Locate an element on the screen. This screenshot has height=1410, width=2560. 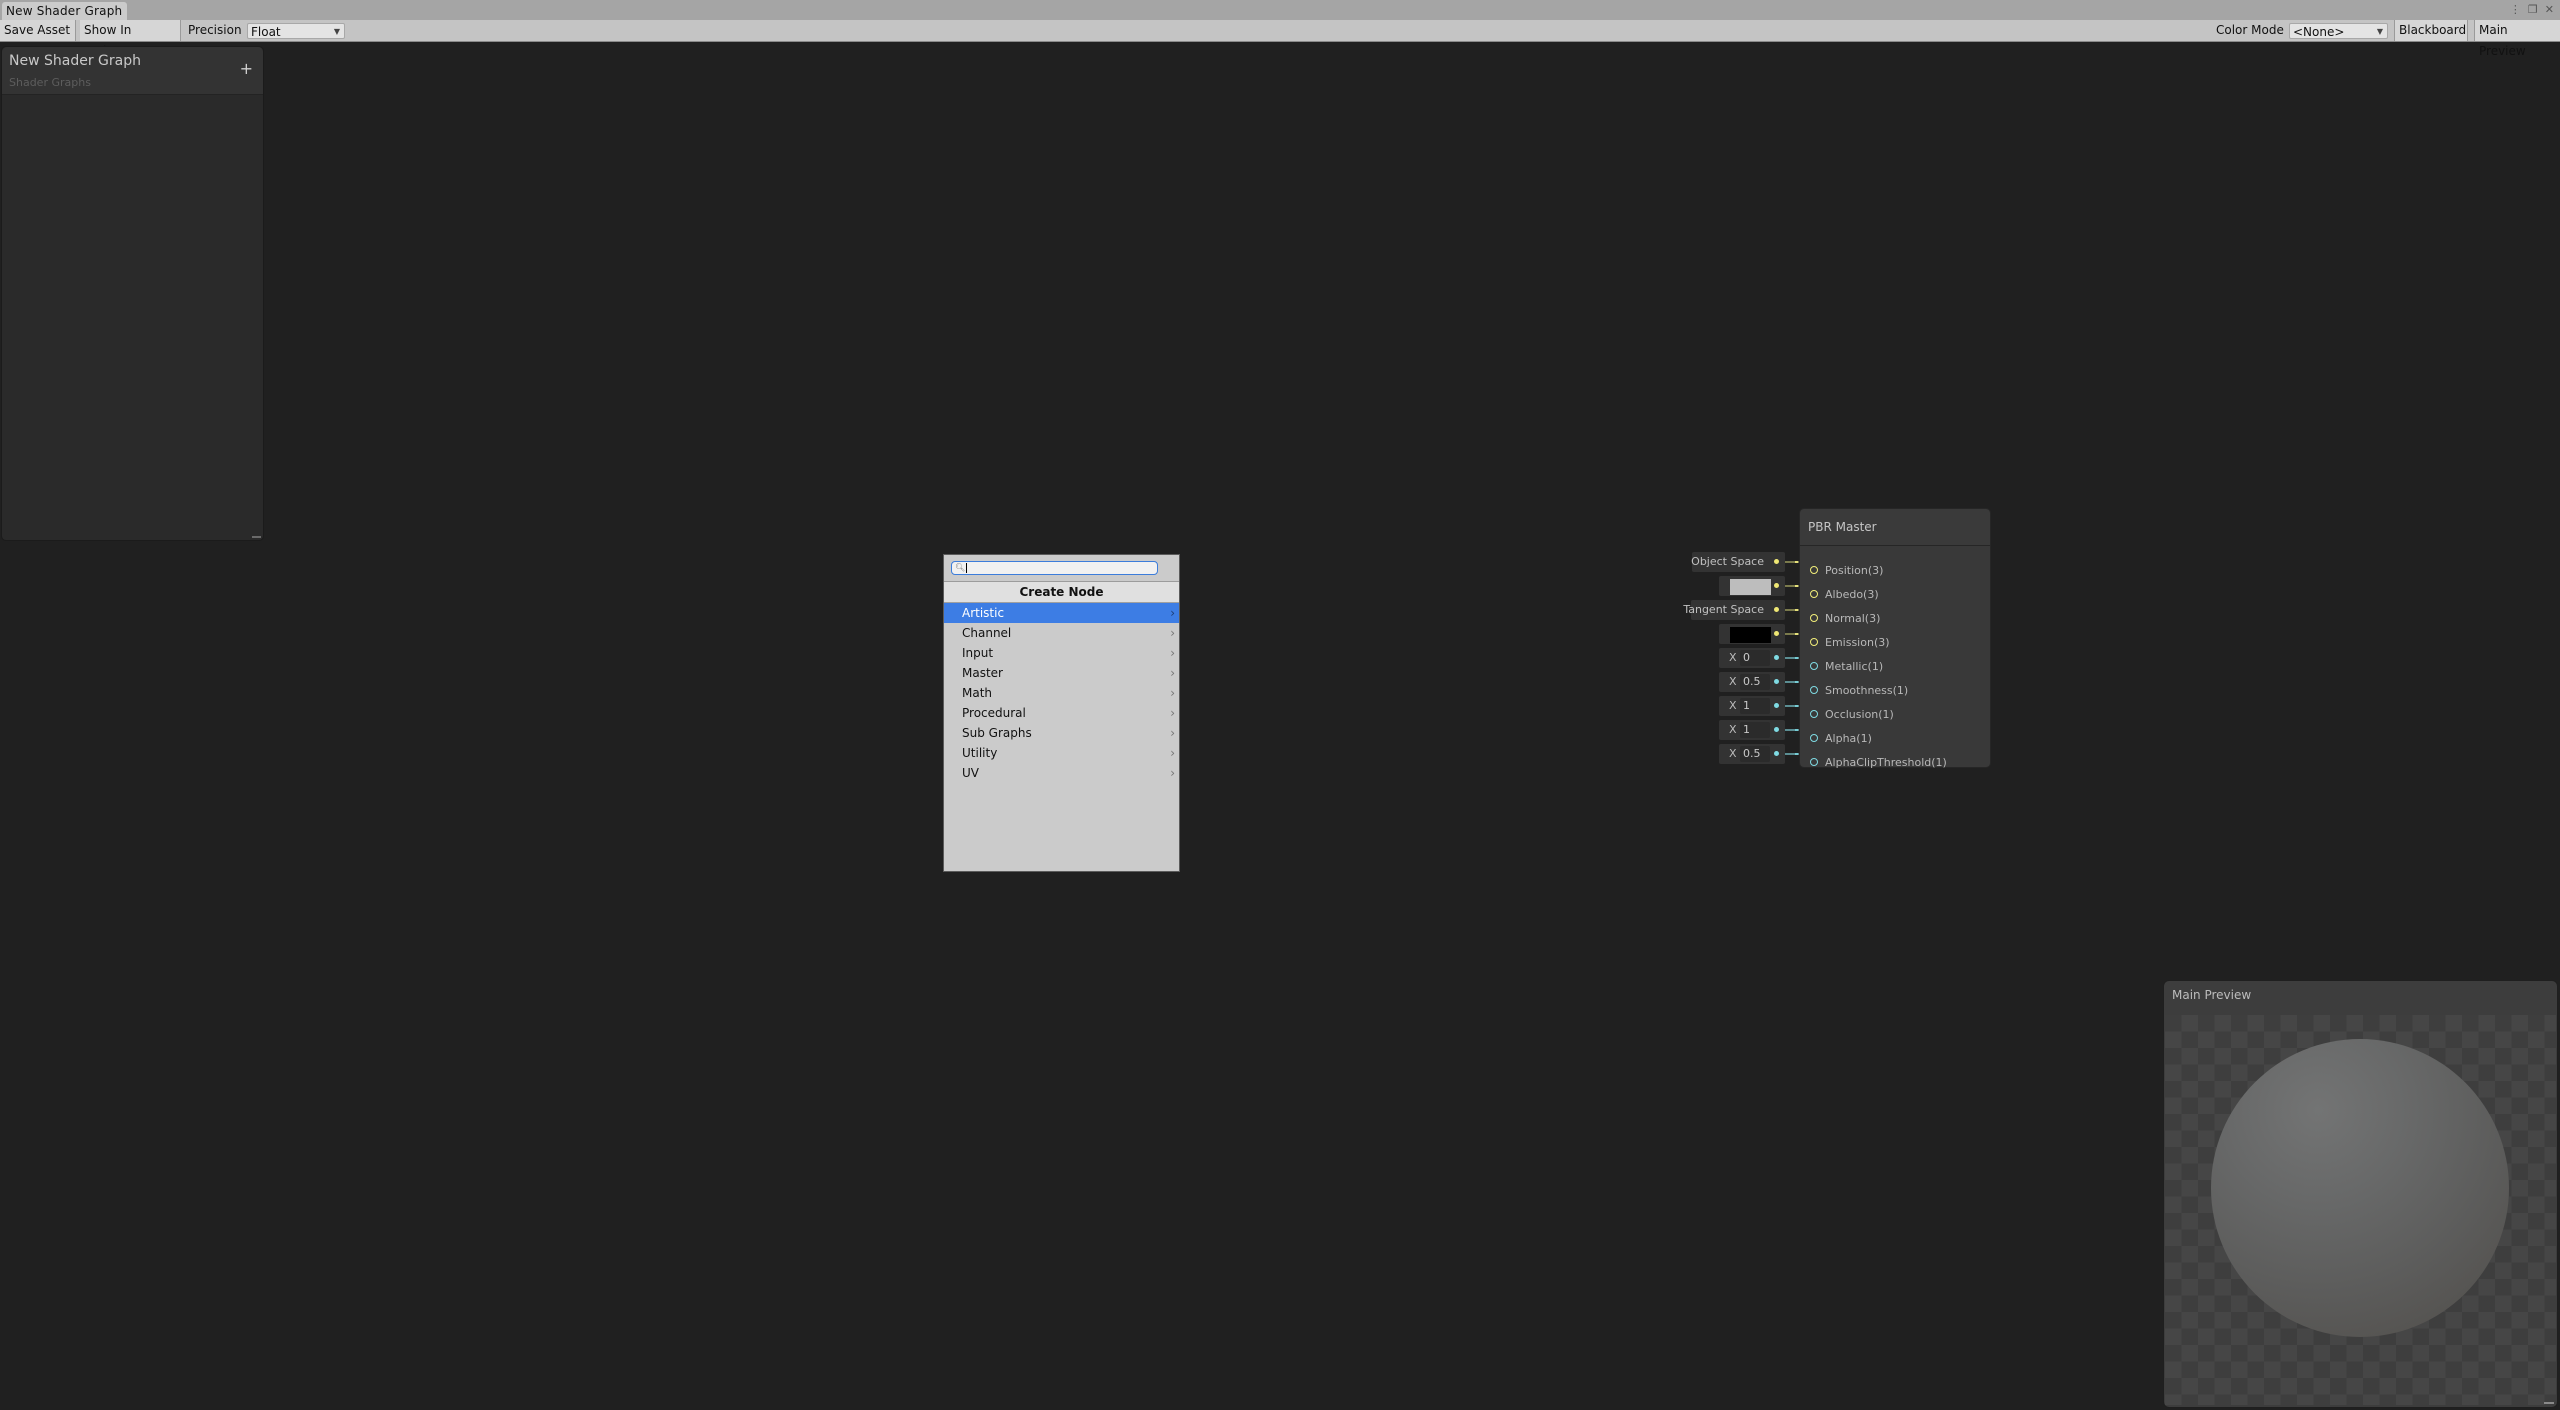
smoothness-input: 0.5 is located at coordinates (1755, 682).